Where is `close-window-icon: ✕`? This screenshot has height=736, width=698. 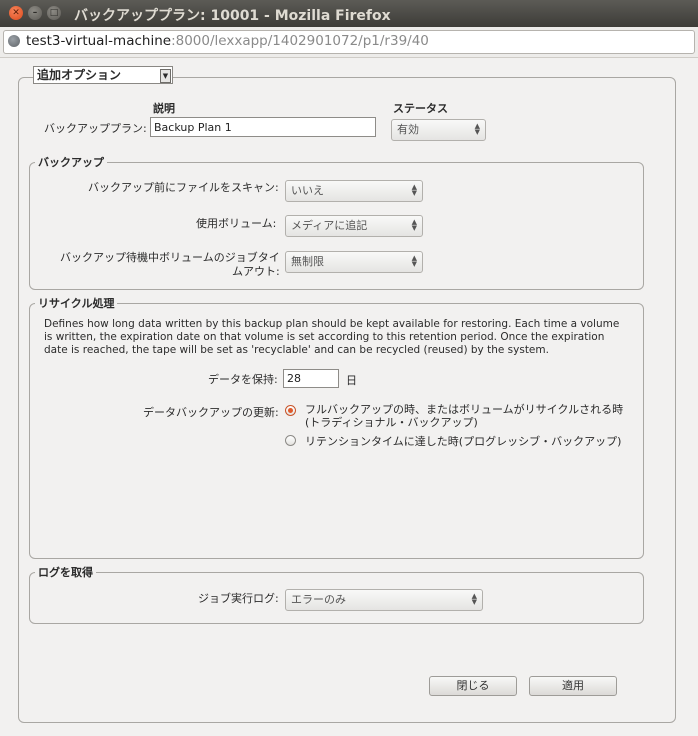 close-window-icon: ✕ is located at coordinates (16, 13).